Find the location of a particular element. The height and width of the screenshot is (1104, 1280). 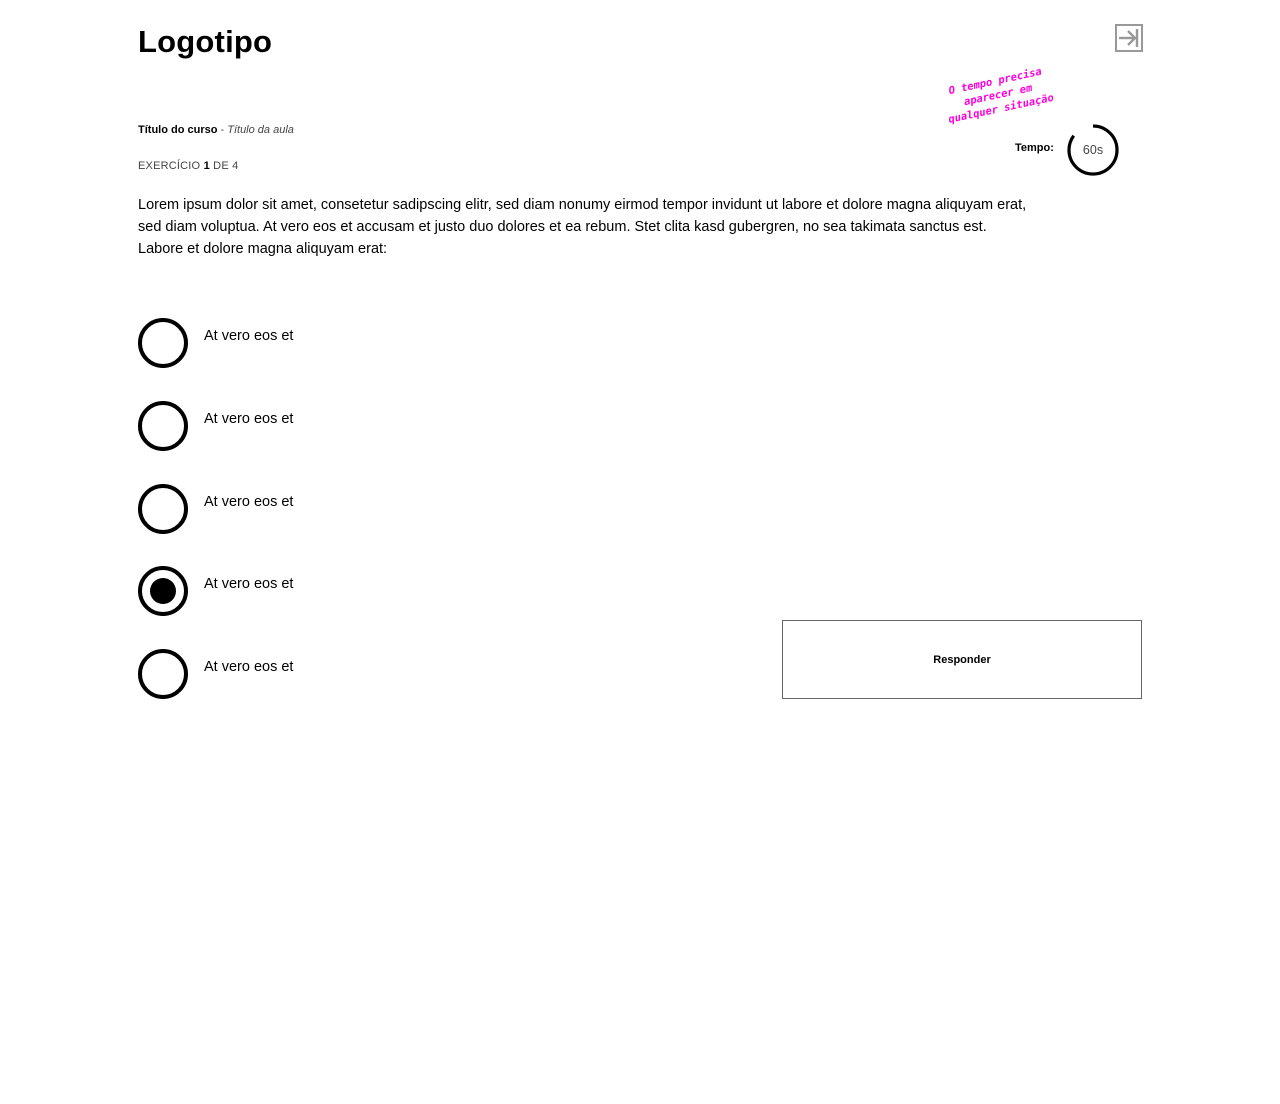

timer-value: 60s is located at coordinates (1093, 150).